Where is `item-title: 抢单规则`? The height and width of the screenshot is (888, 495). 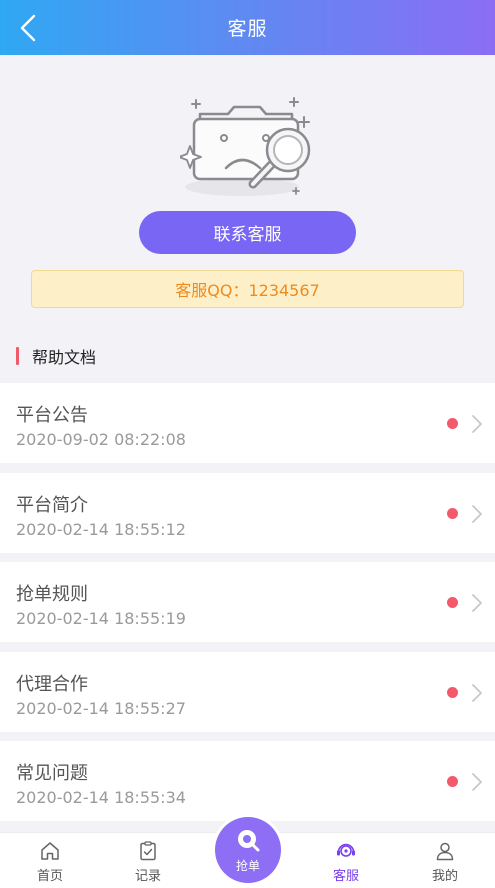 item-title: 抢单规则 is located at coordinates (52, 594).